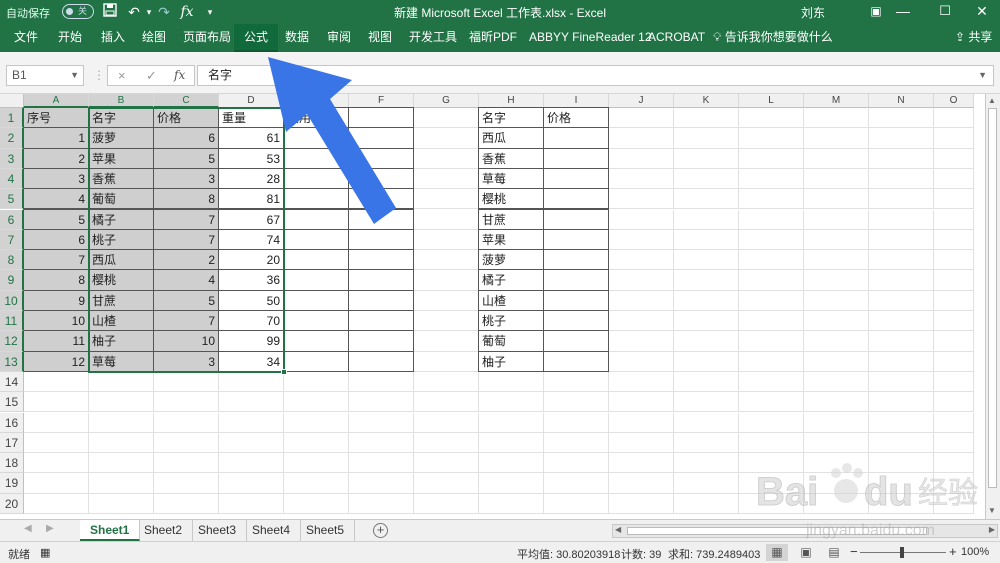 The height and width of the screenshot is (563, 1000). I want to click on table-cell: 名字, so click(511, 118).